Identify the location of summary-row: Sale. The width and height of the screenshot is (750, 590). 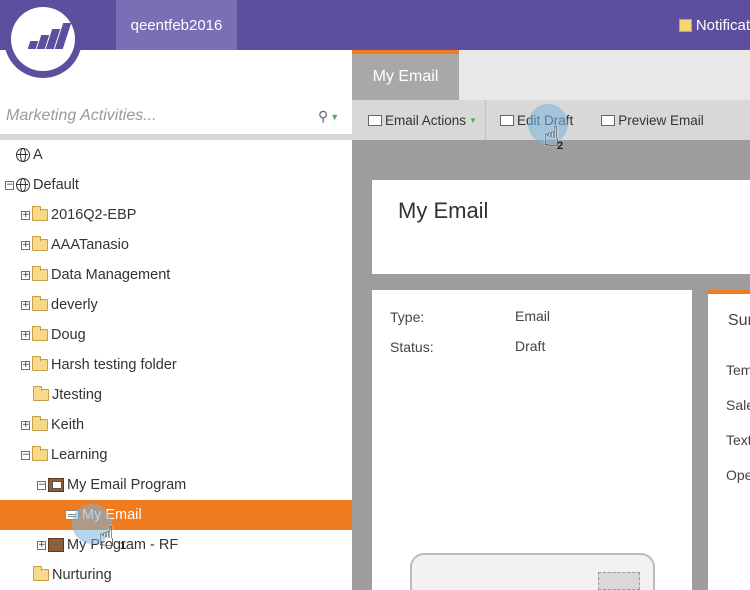
(738, 405).